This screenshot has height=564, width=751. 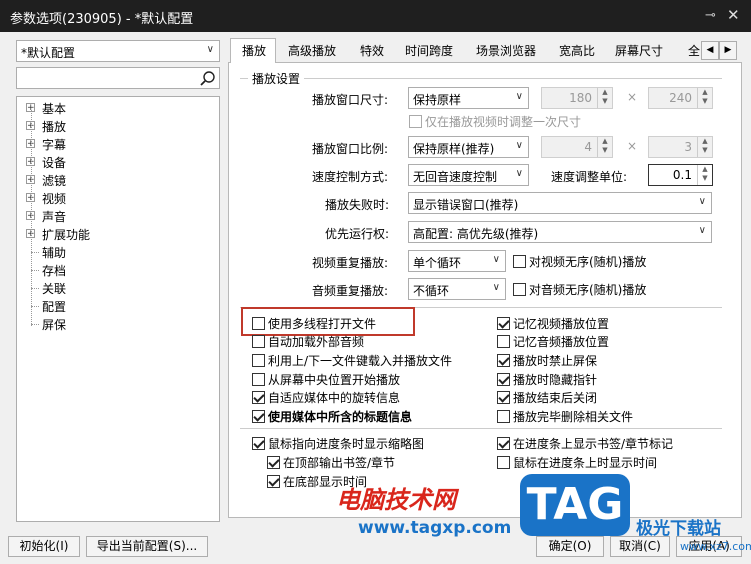 What do you see at coordinates (457, 289) in the screenshot?
I see `audio-repeat-select: 不循环 ∨` at bounding box center [457, 289].